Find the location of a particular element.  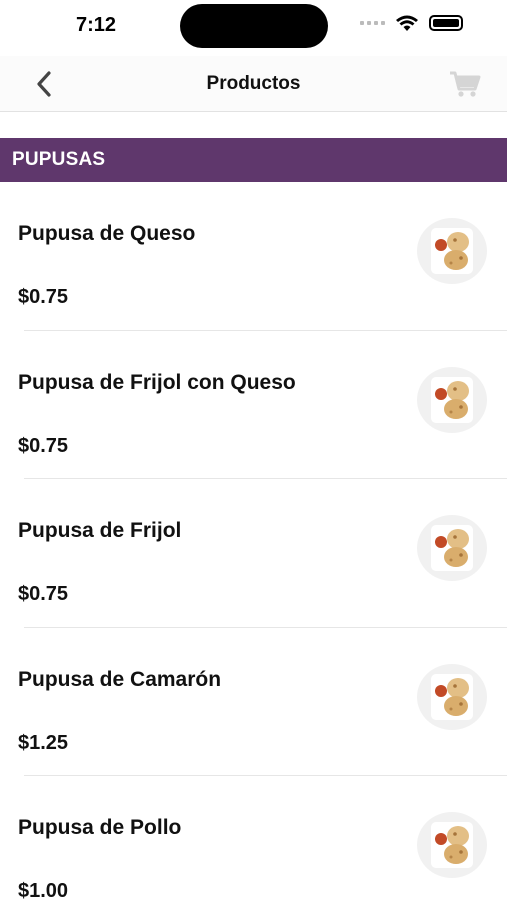

cart-button is located at coordinates (465, 84).